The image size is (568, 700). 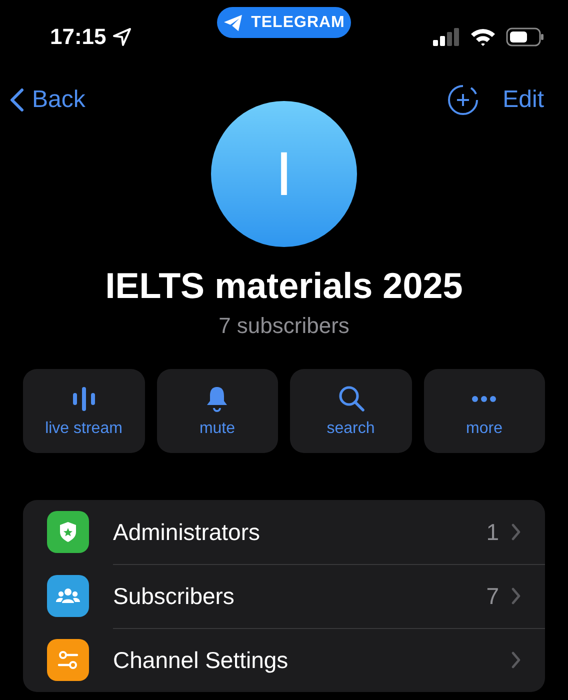 I want to click on subscriber-count: 7 subscribers, so click(x=284, y=326).